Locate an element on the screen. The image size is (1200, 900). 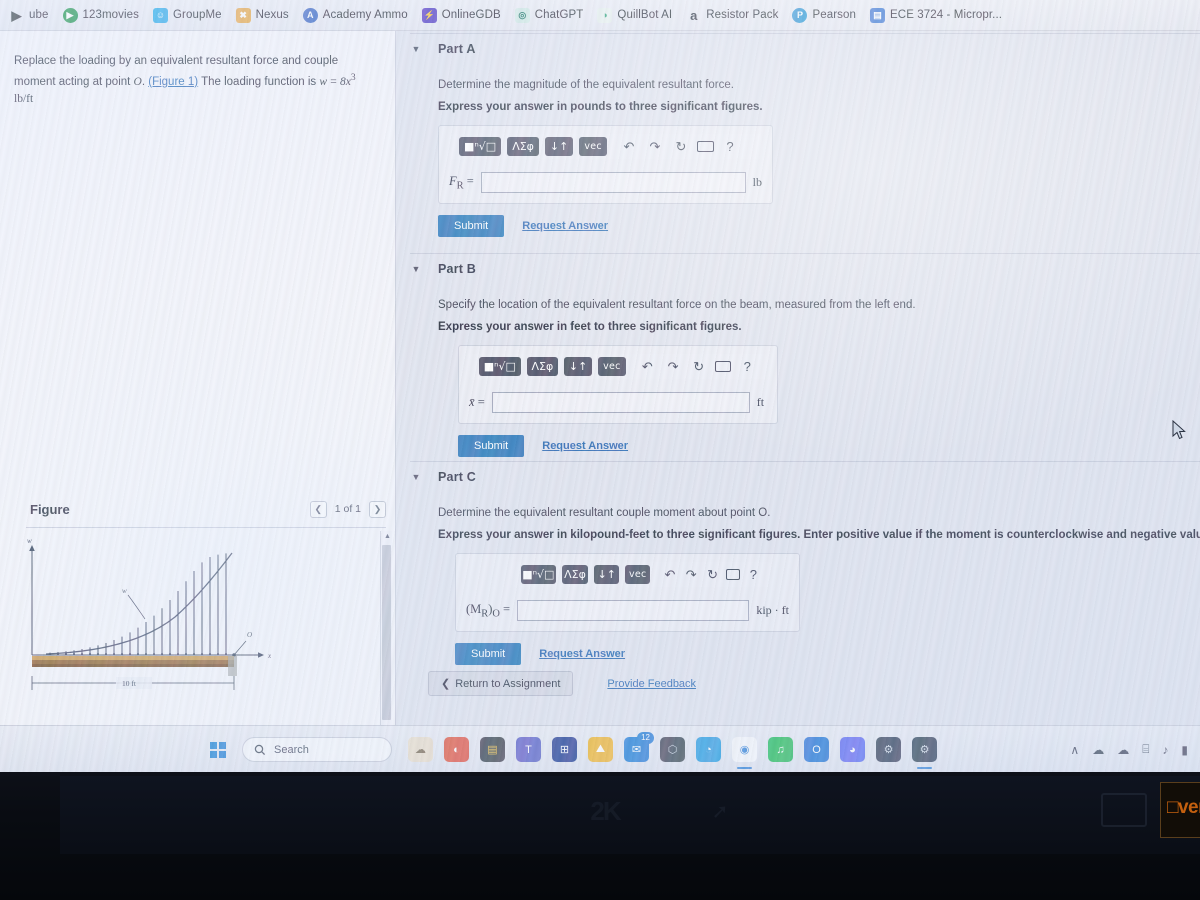
part-c-request-answer-link: Request Answer is located at coordinates (582, 654).